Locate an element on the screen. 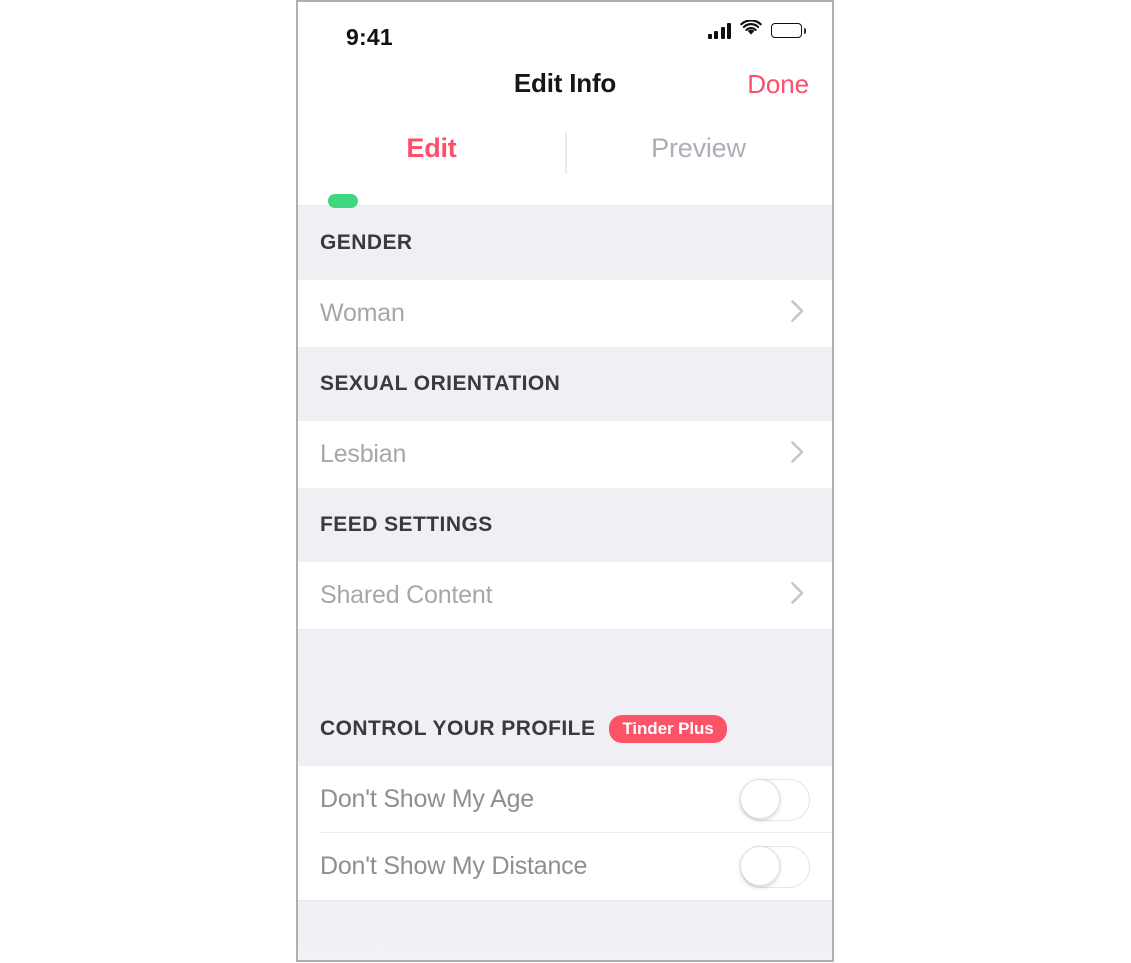  row-label: Don't Show My Distance is located at coordinates (454, 866).